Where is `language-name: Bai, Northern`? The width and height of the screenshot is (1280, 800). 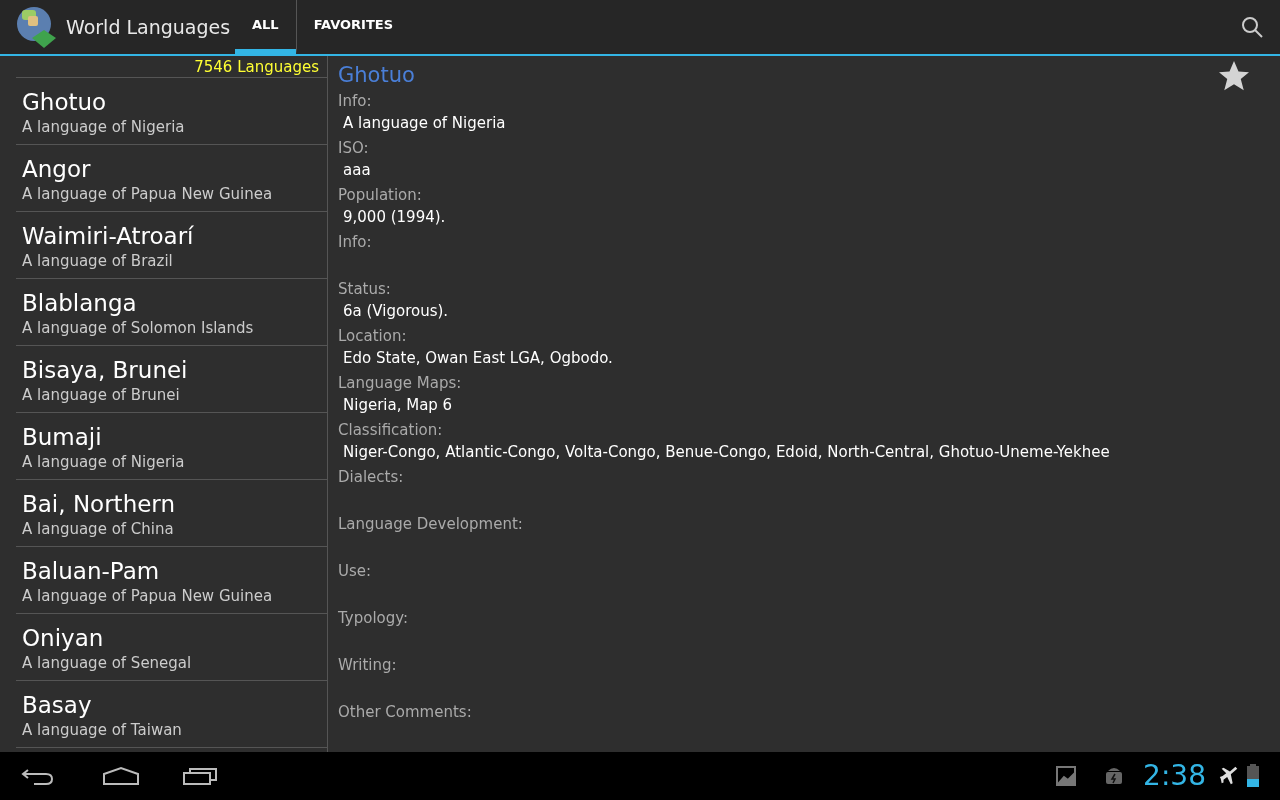
language-name: Bai, Northern is located at coordinates (99, 504).